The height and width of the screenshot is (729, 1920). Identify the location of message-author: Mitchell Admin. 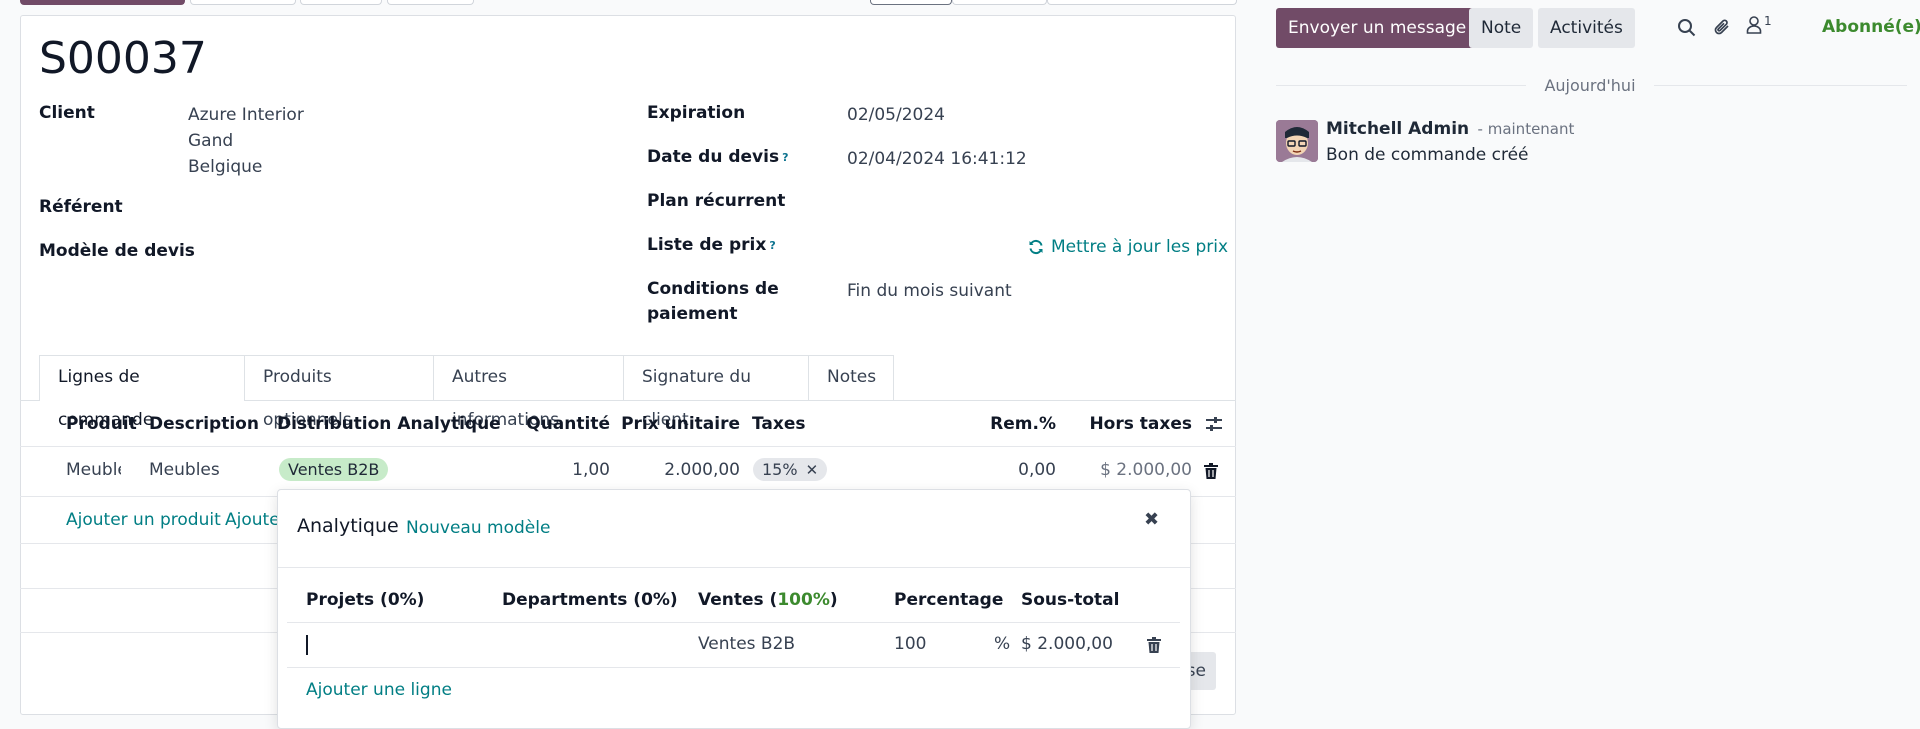
(1397, 129).